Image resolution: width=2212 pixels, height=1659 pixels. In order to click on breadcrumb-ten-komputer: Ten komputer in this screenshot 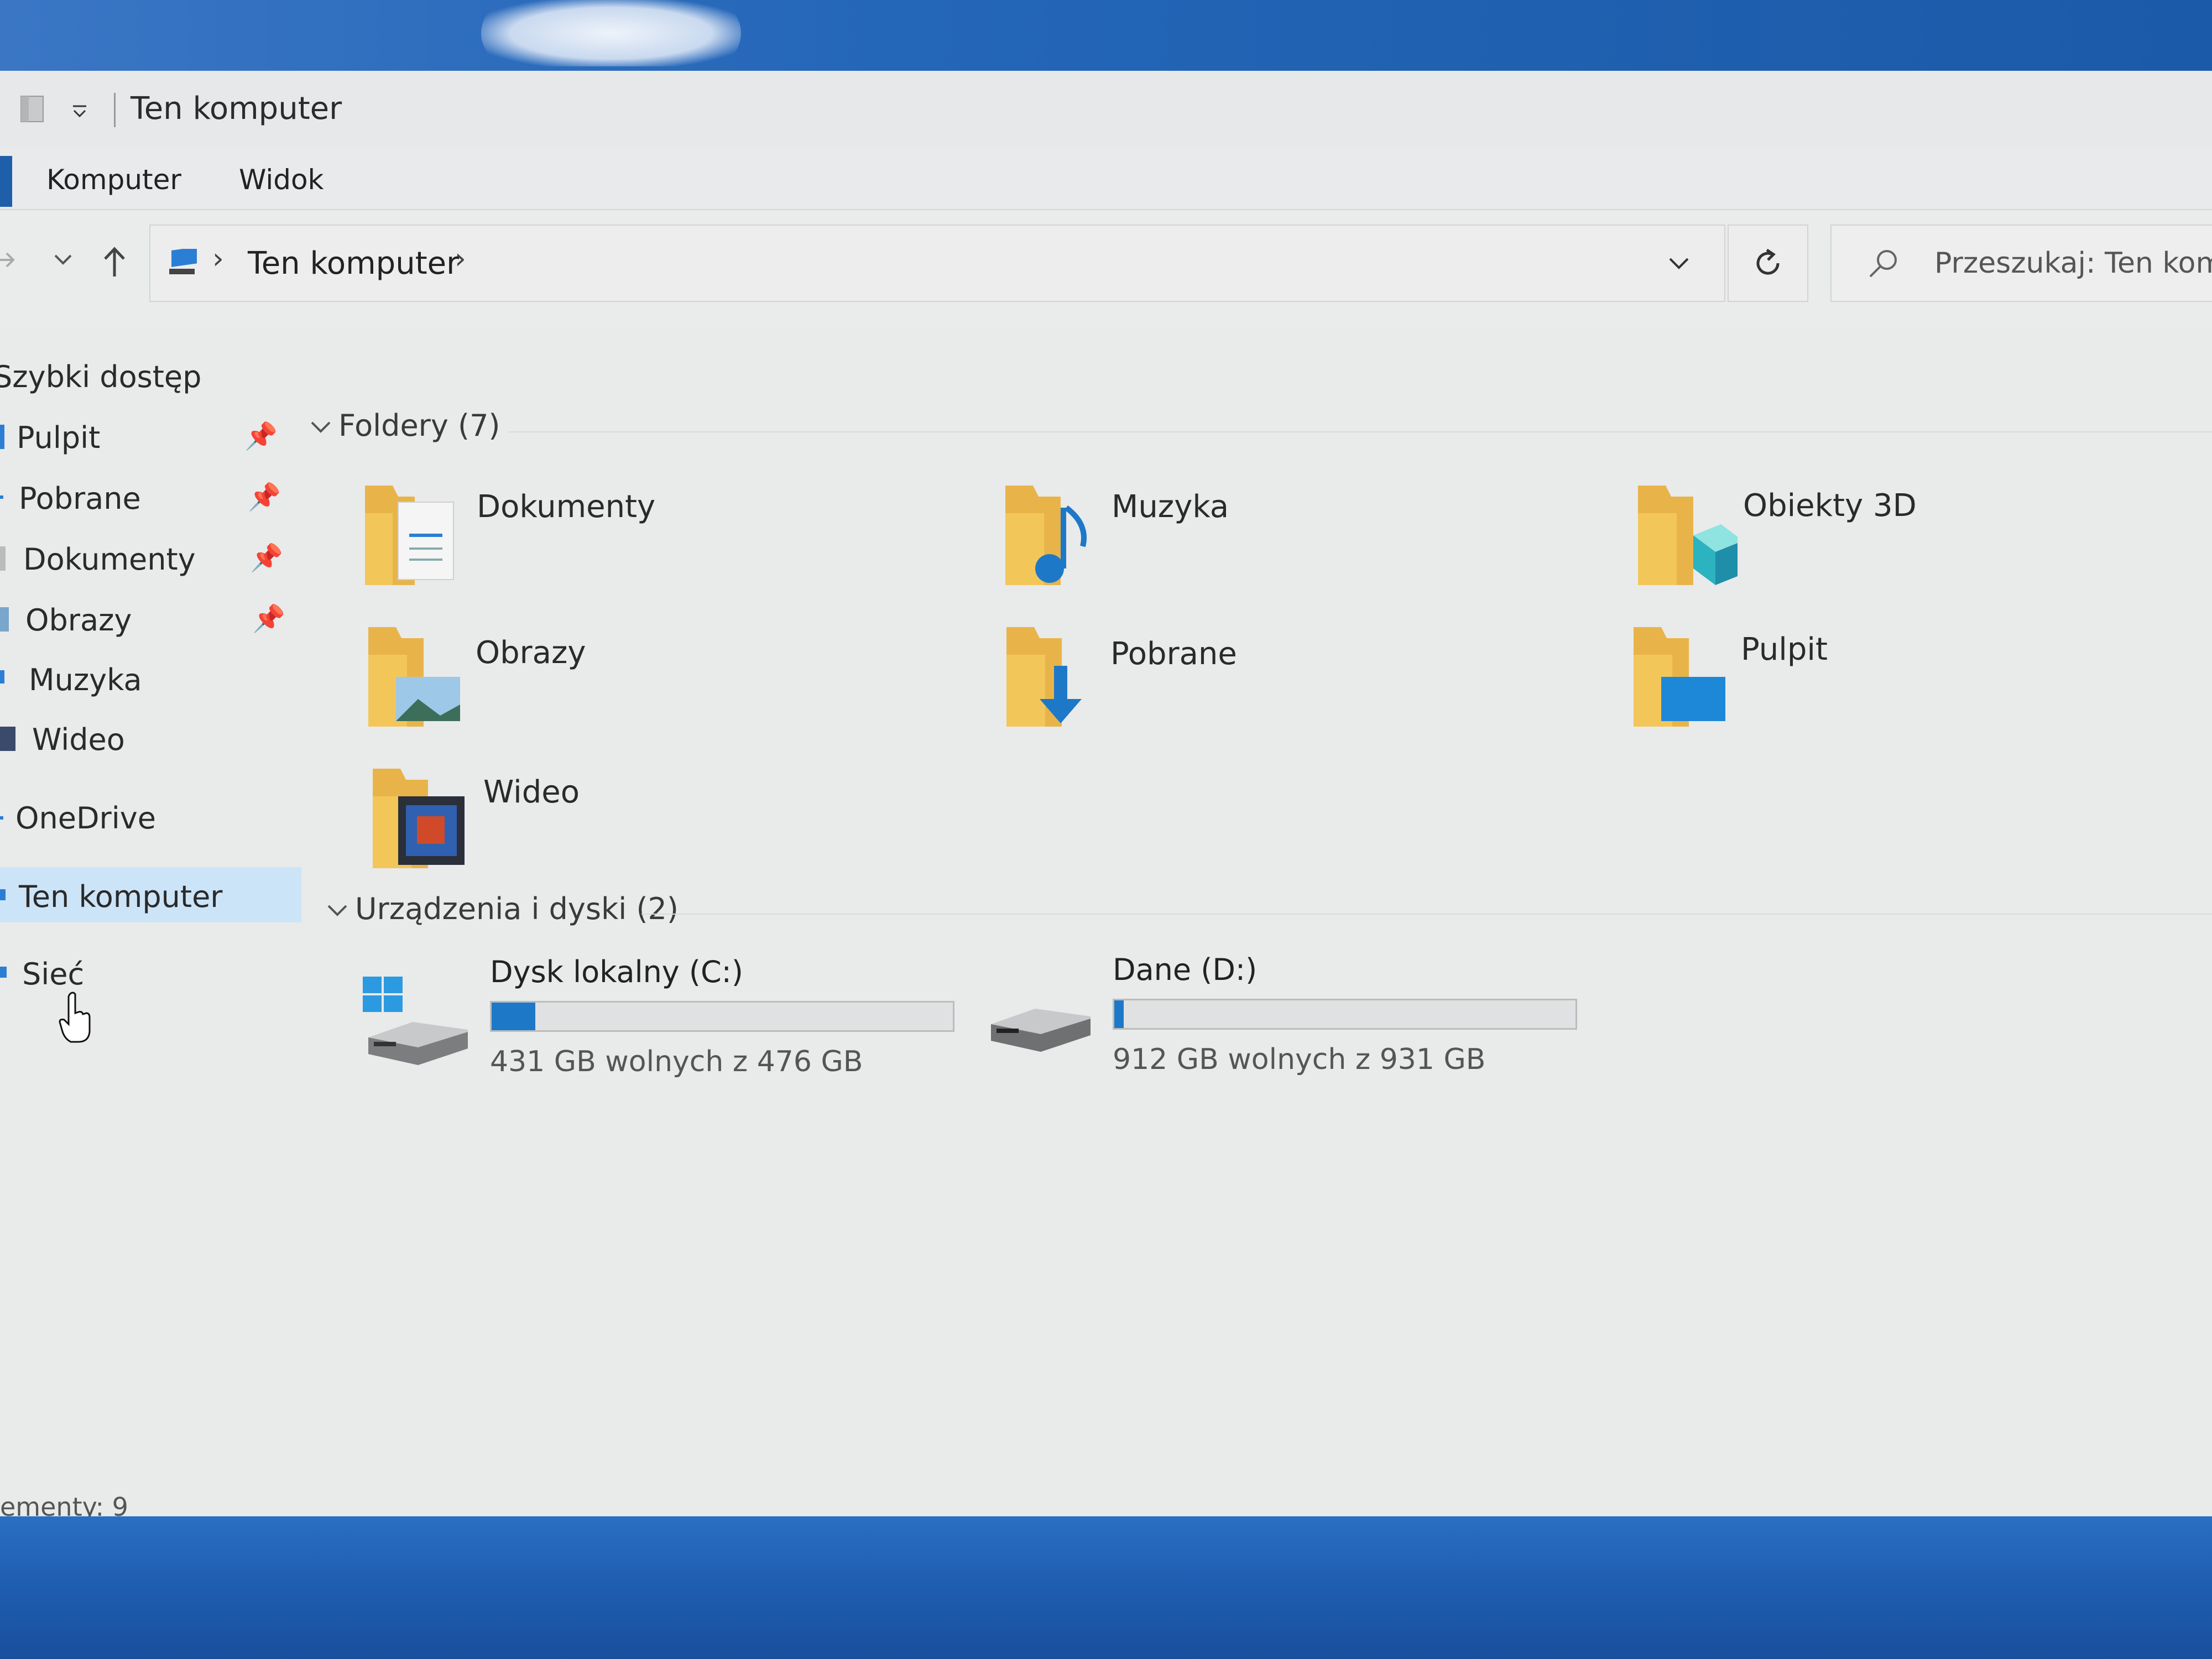, I will do `click(354, 264)`.